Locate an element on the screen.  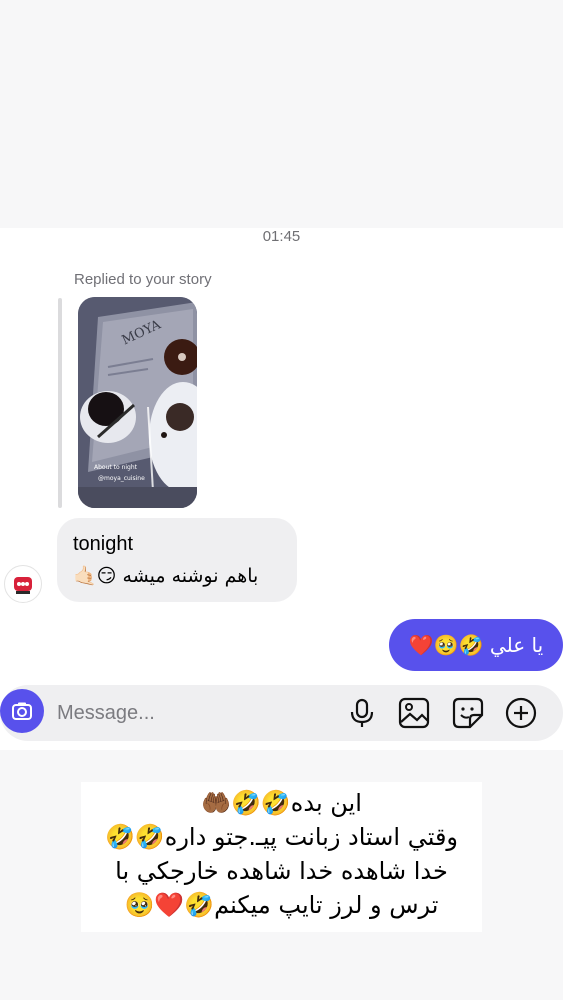
camera-button is located at coordinates (22, 711).